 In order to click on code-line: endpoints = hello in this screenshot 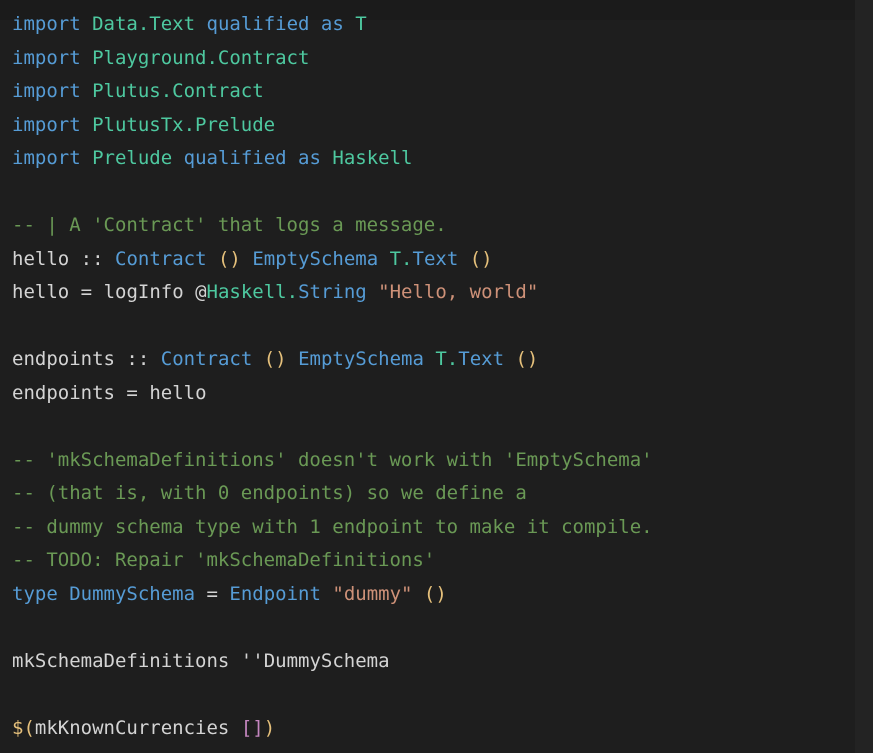, I will do `click(433, 394)`.